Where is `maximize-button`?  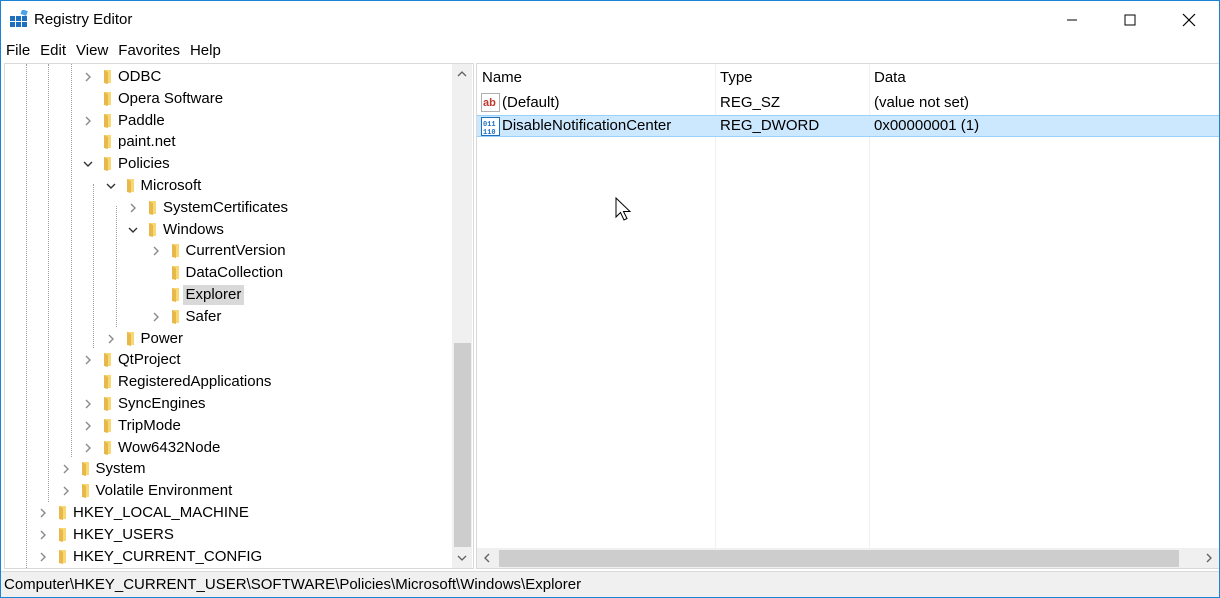
maximize-button is located at coordinates (1130, 20).